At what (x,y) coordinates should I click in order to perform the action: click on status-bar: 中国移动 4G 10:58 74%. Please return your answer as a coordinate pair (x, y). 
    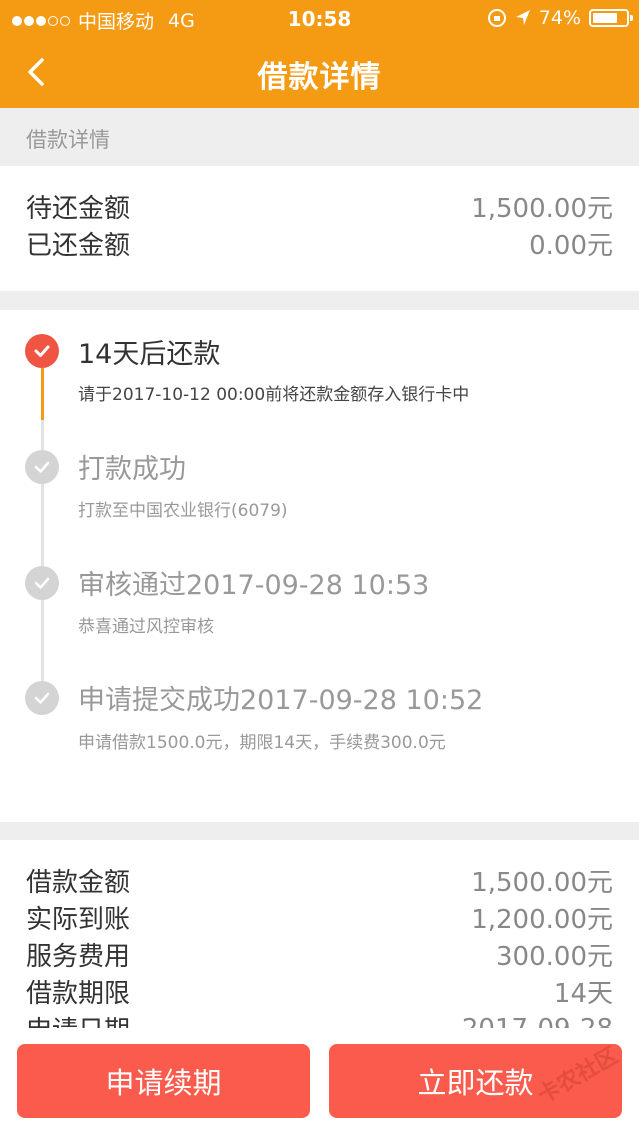
    Looking at the image, I should click on (319, 18).